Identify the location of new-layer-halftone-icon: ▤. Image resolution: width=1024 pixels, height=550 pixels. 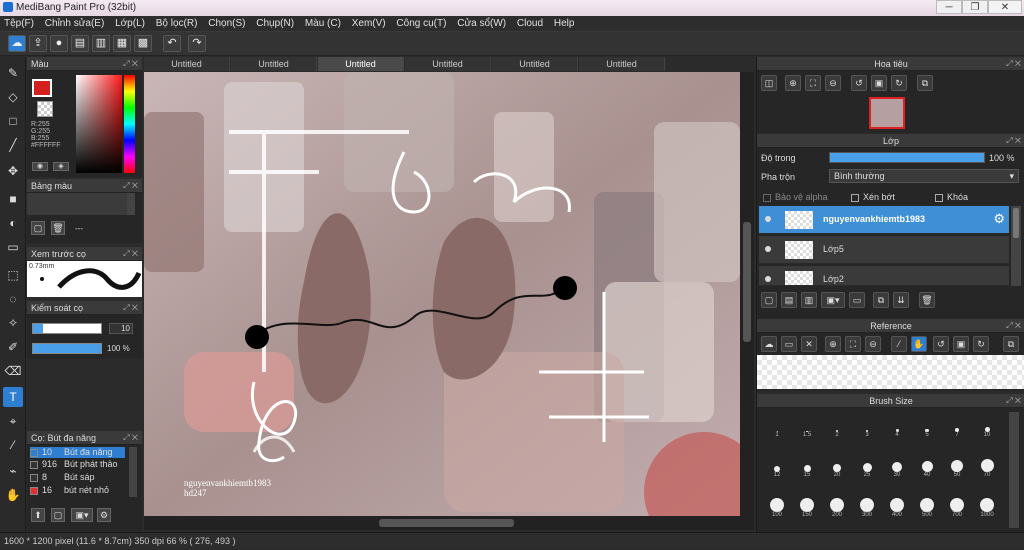
(789, 300).